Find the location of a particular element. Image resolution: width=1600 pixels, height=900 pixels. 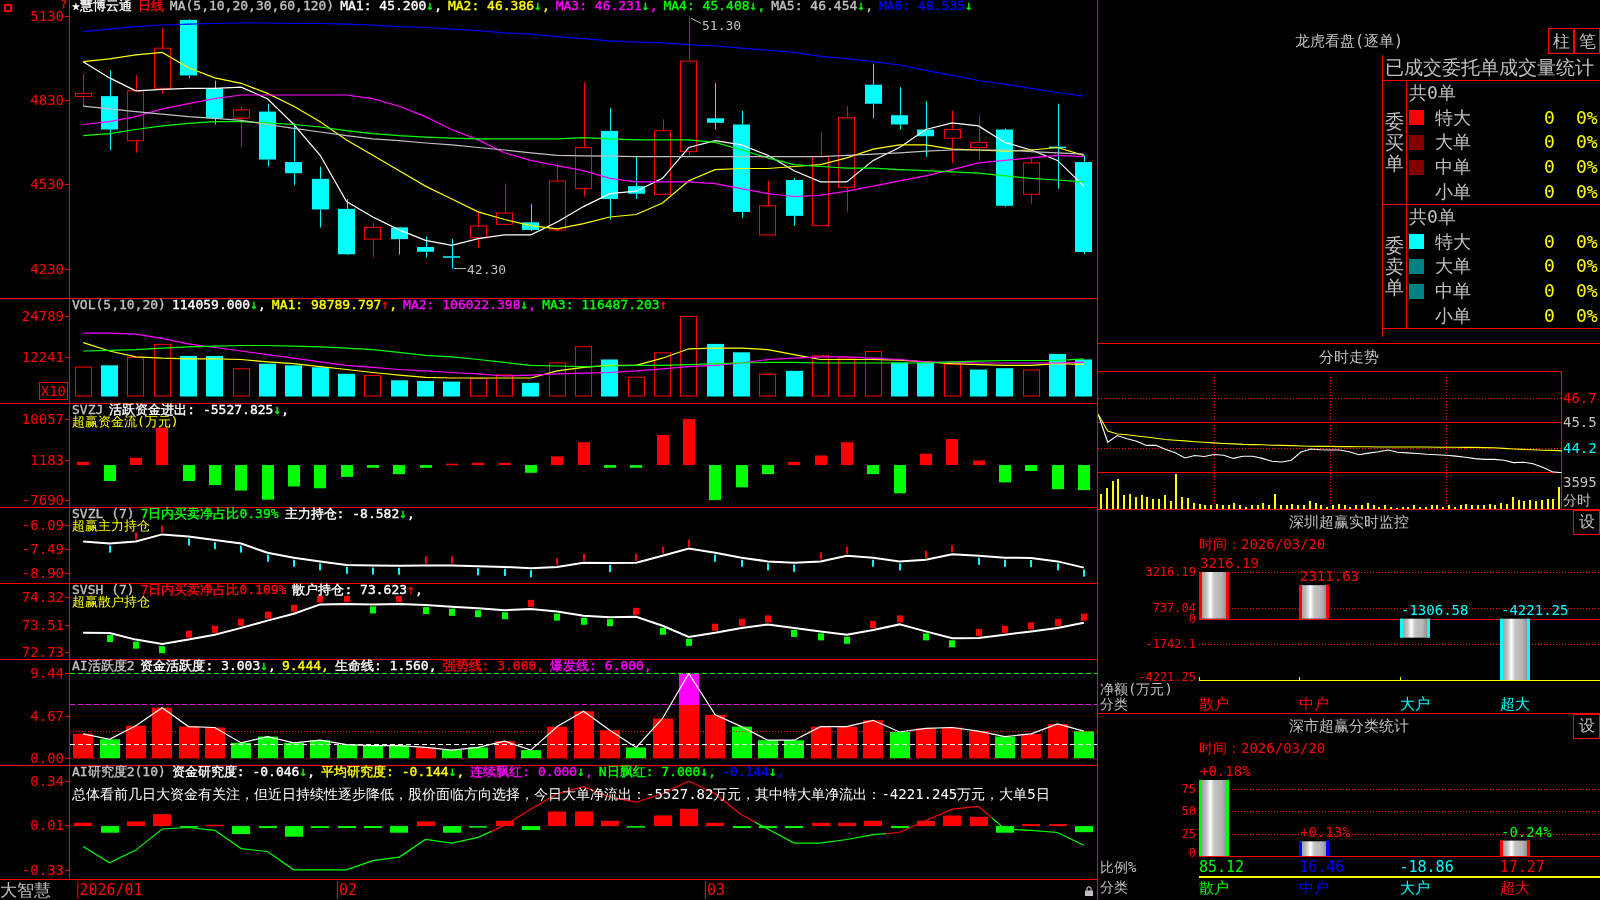

legend-text: N日飘红: 7.000↓, is located at coordinates (657, 772).